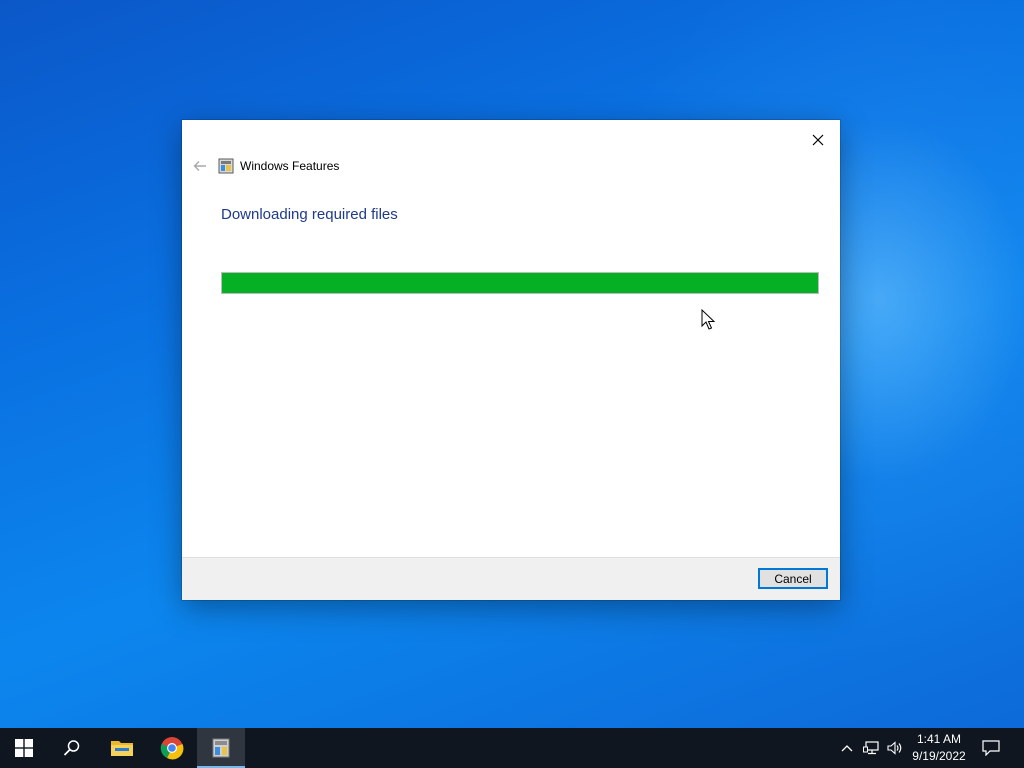 The height and width of the screenshot is (768, 1024). I want to click on file-explorer-button, so click(122, 748).